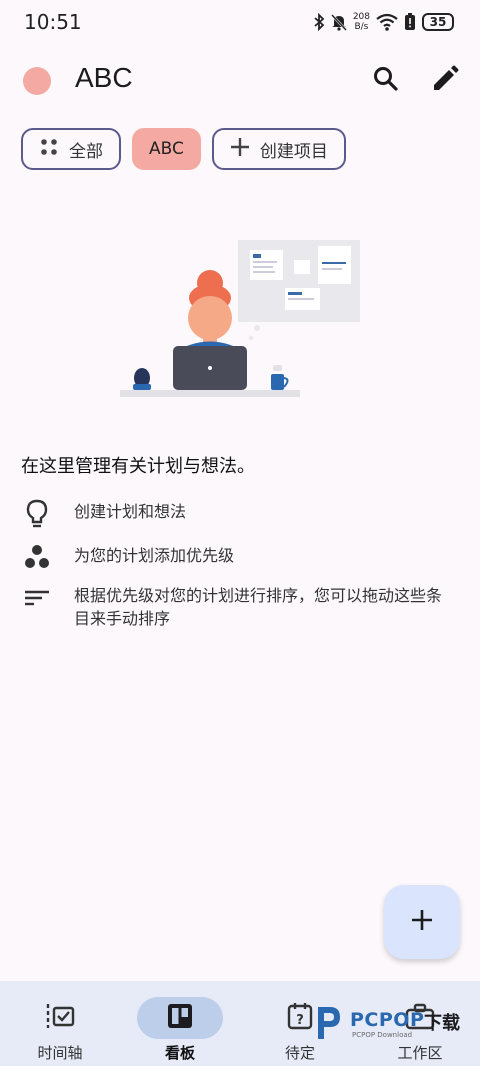 The height and width of the screenshot is (1066, 480). I want to click on watermark-brand: PCPOP, so click(387, 1020).